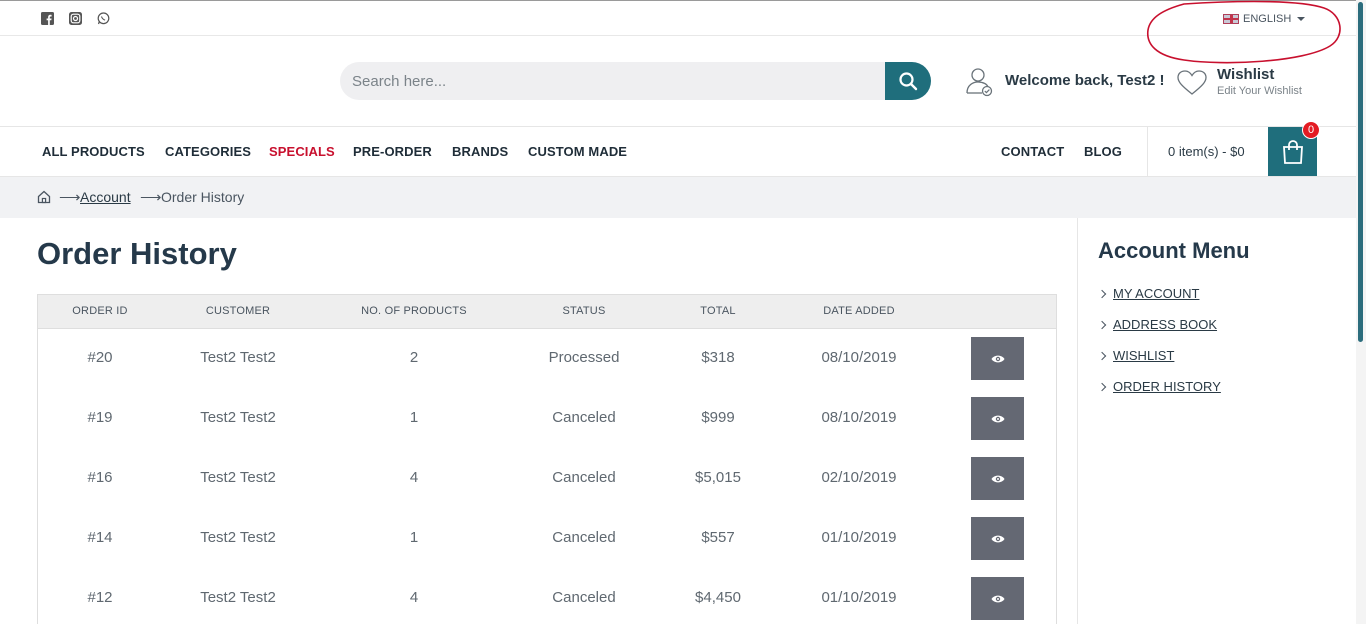 Image resolution: width=1366 pixels, height=624 pixels. What do you see at coordinates (1156, 293) in the screenshot?
I see `menu-item-label: MY ACCOUNT` at bounding box center [1156, 293].